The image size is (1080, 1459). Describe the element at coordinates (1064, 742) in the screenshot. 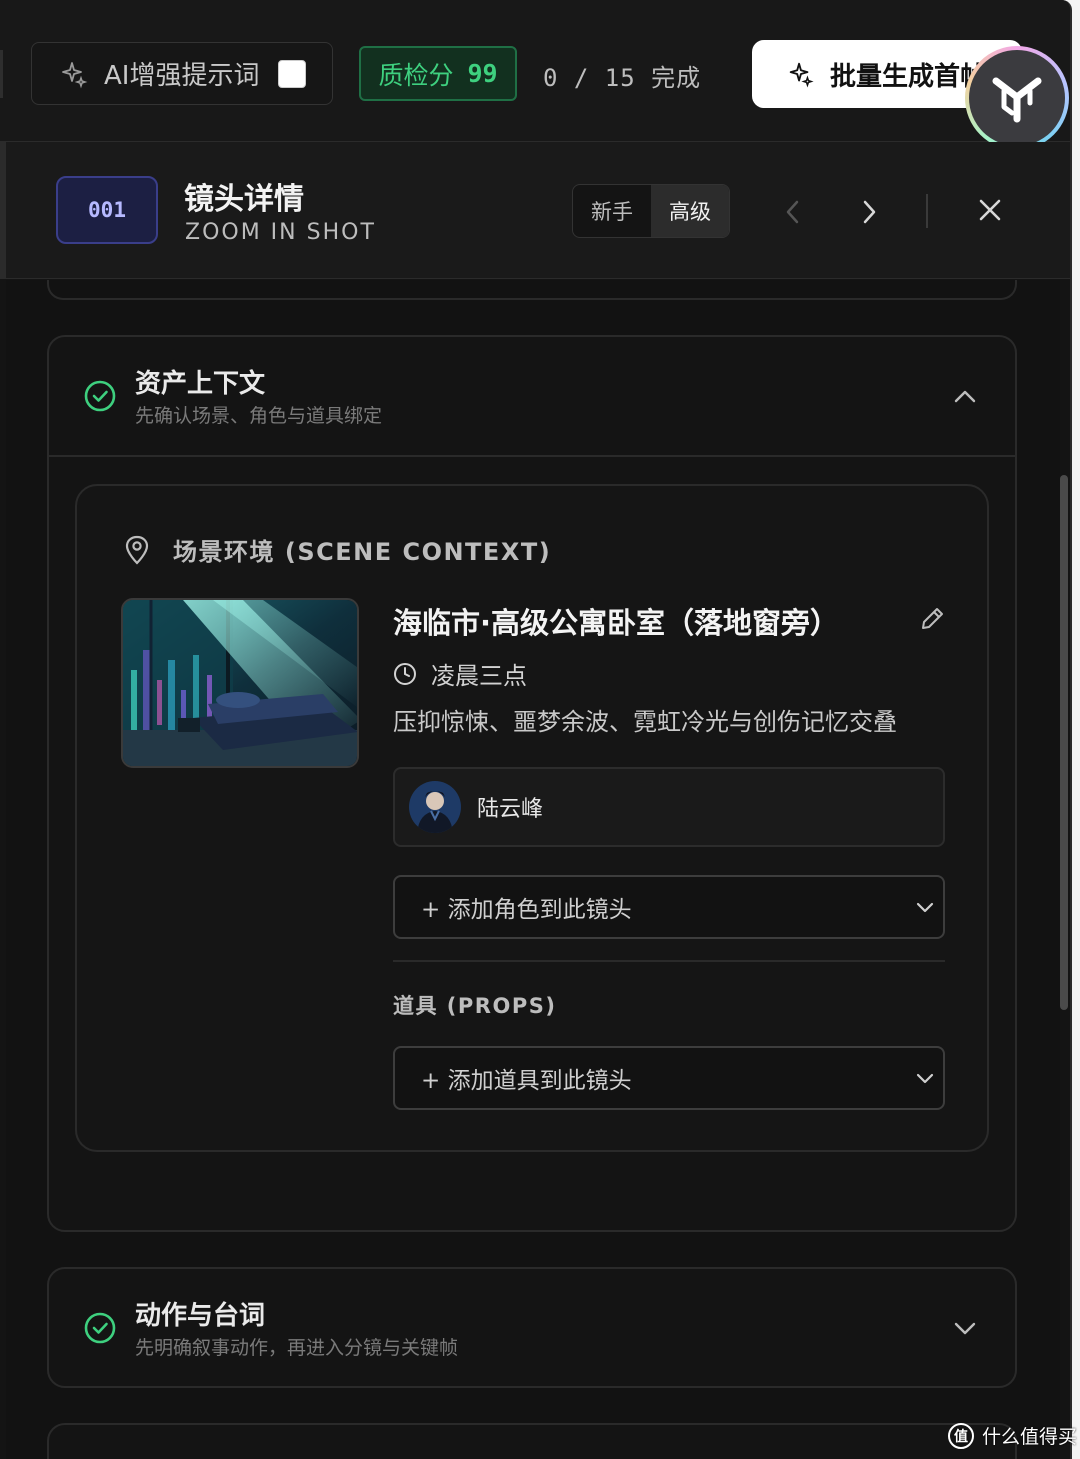

I see `scrollbar-thumb` at that location.